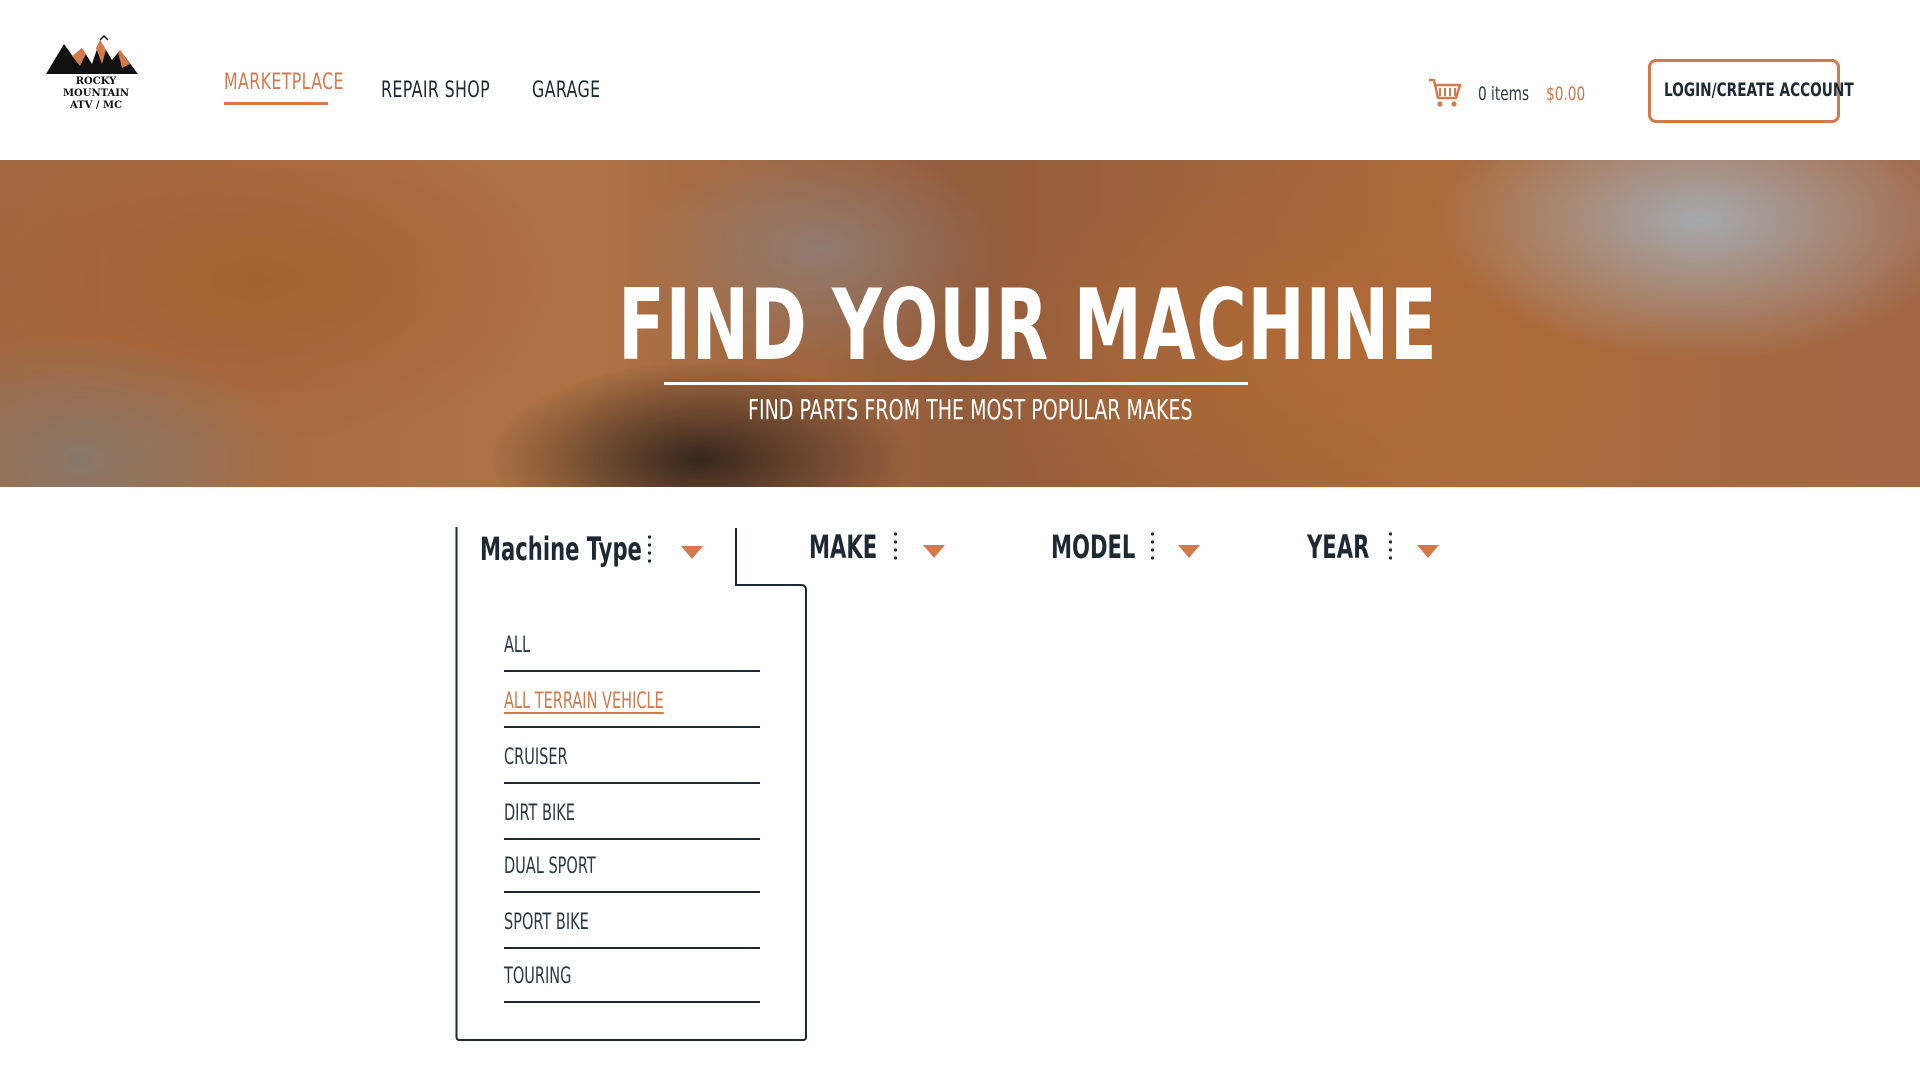 This screenshot has width=1920, height=1080. Describe the element at coordinates (649, 550) in the screenshot. I see `machine-type-divider` at that location.